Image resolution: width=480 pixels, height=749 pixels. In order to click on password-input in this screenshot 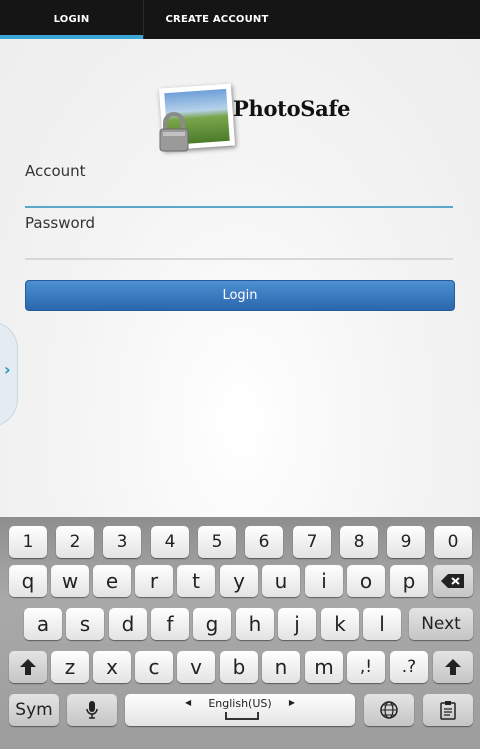, I will do `click(239, 244)`.